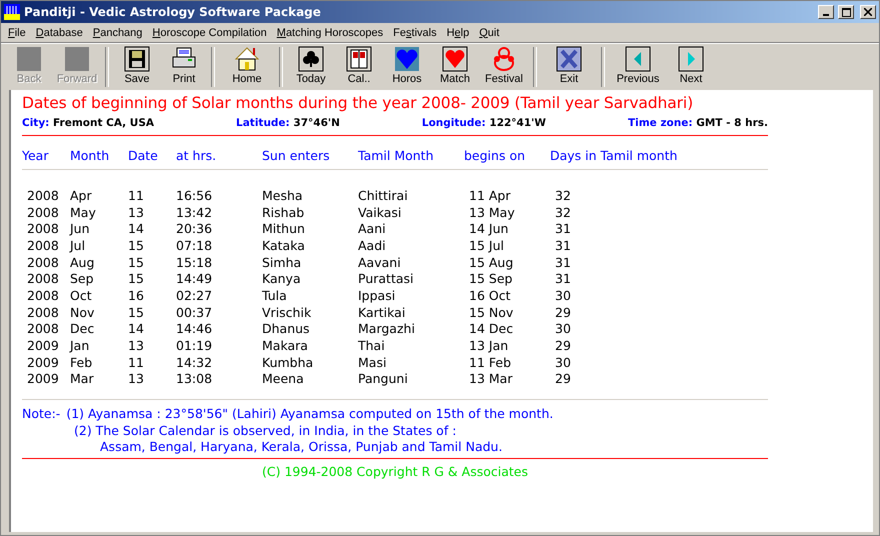  Describe the element at coordinates (247, 67) in the screenshot. I see `toolbar-button: Home` at that location.